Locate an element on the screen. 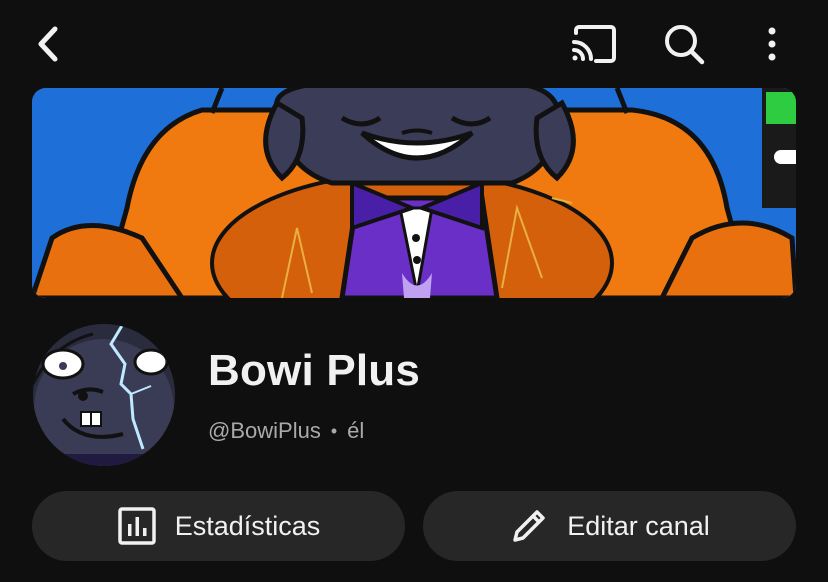 The image size is (828, 582). channel-avatar is located at coordinates (104, 395).